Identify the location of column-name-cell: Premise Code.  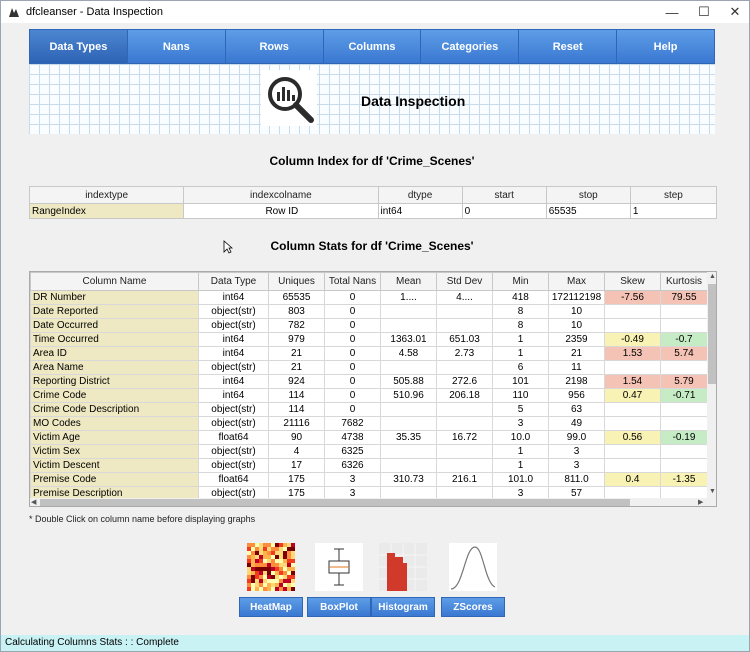
(114, 479).